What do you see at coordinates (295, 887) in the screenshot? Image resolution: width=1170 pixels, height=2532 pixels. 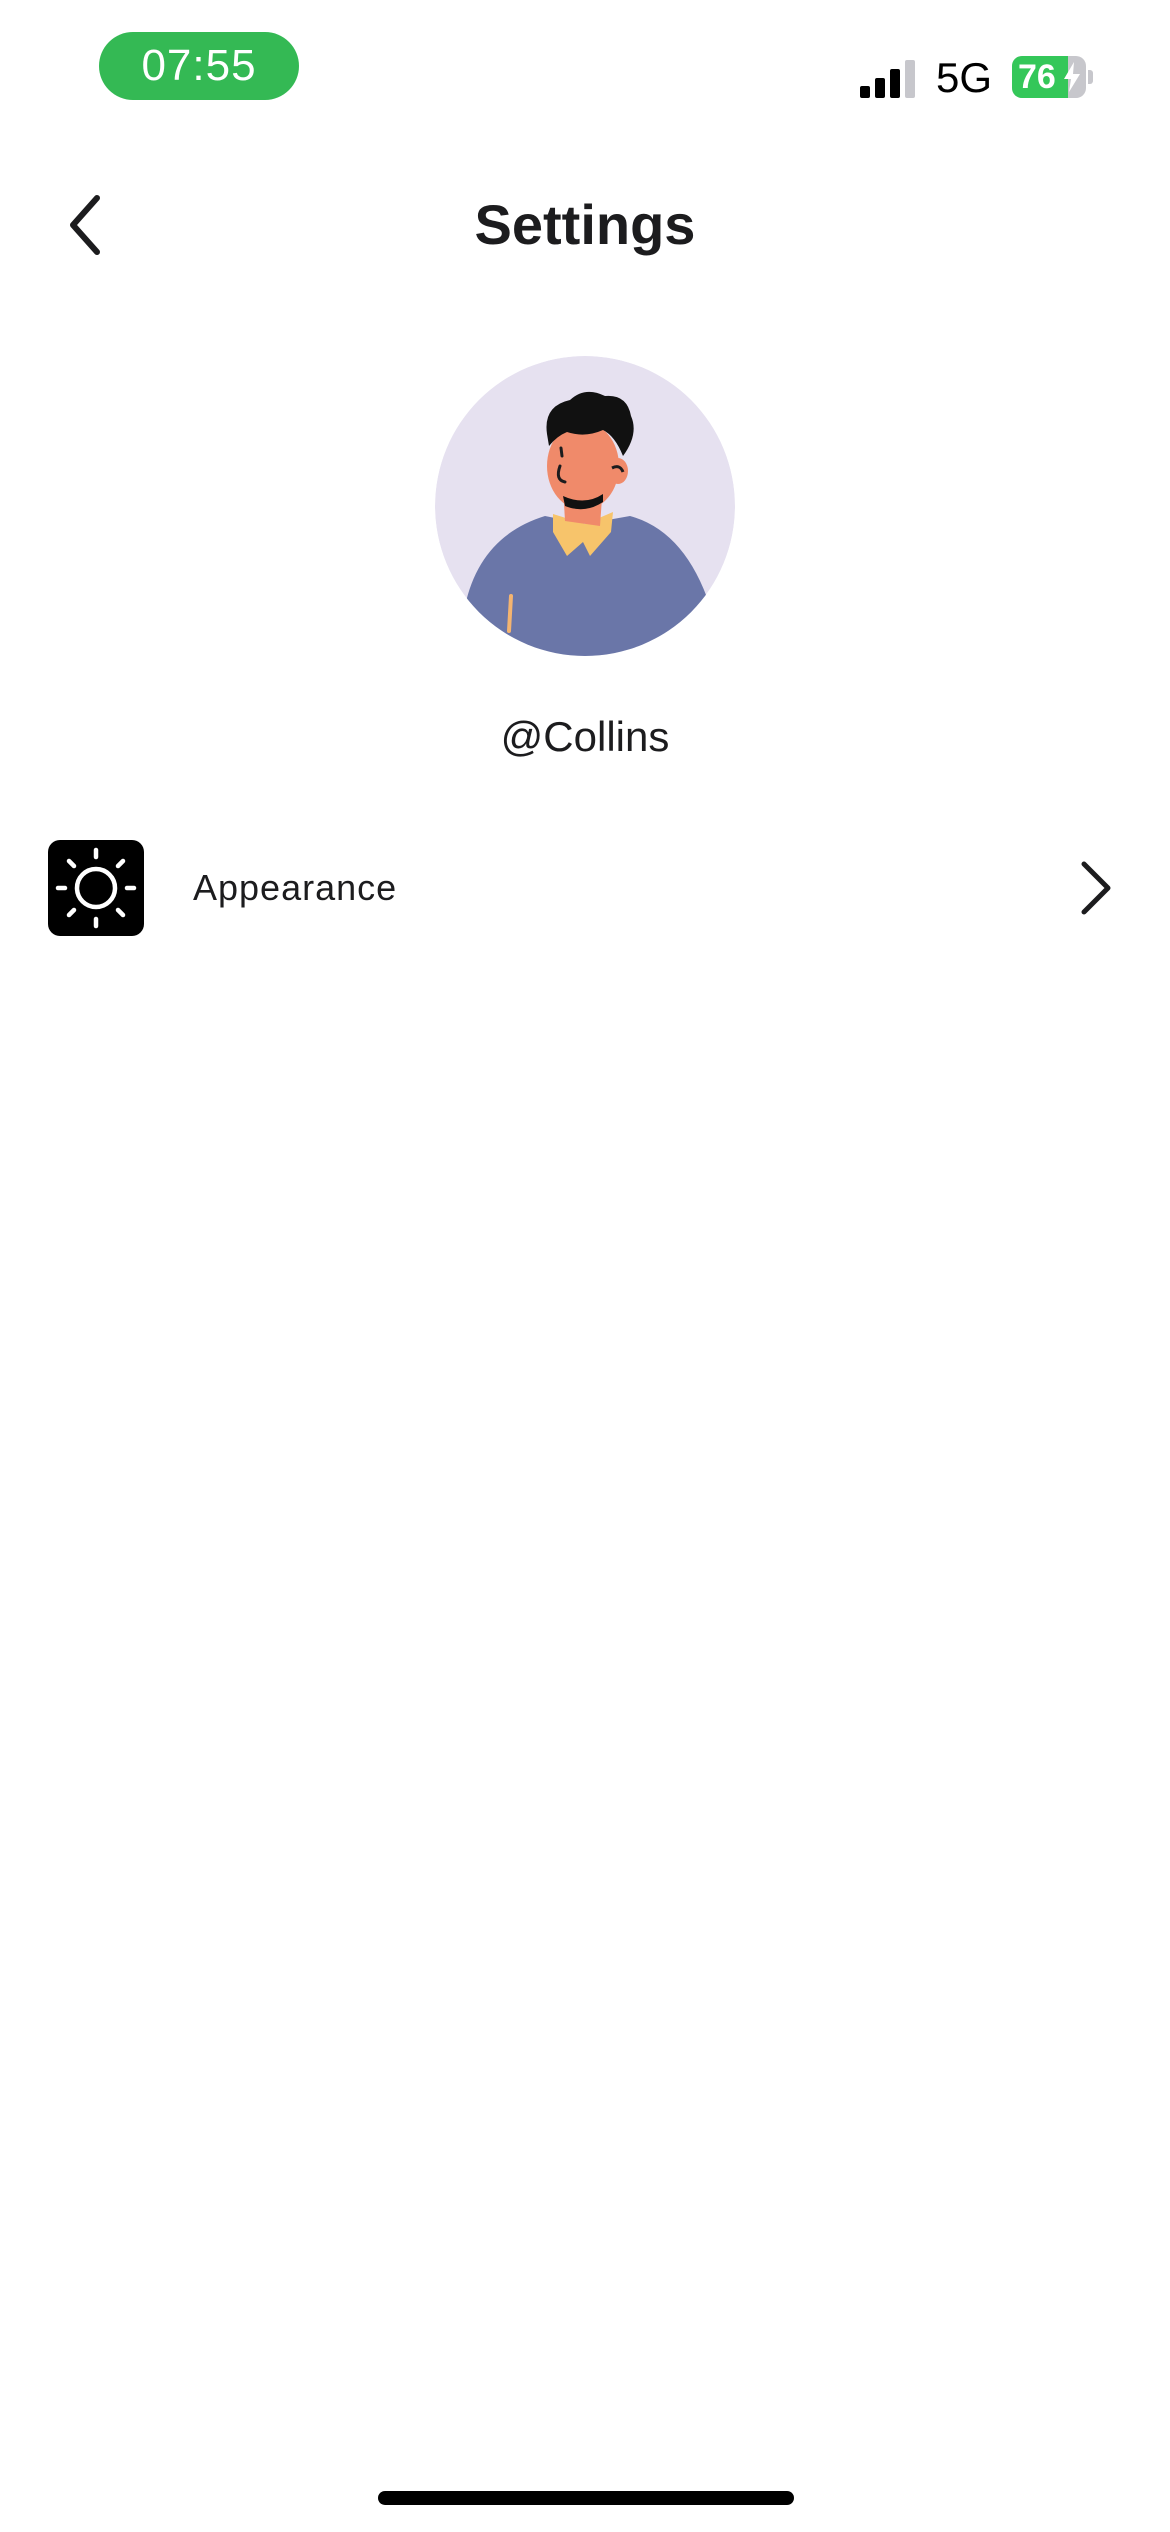 I see `settings-item-label: Appearance` at bounding box center [295, 887].